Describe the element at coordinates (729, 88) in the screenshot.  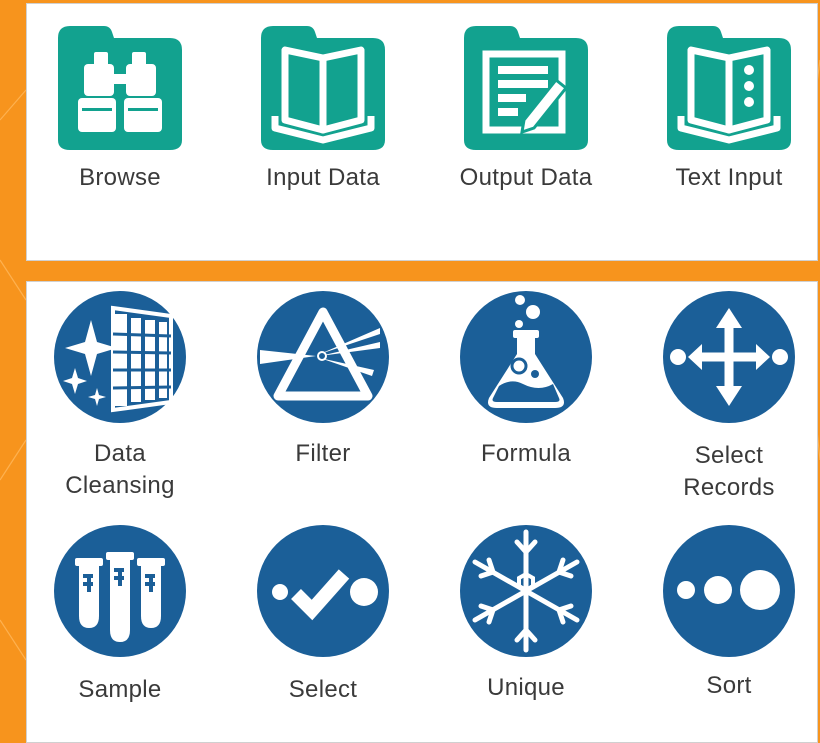
I see `book-dots-icon` at that location.